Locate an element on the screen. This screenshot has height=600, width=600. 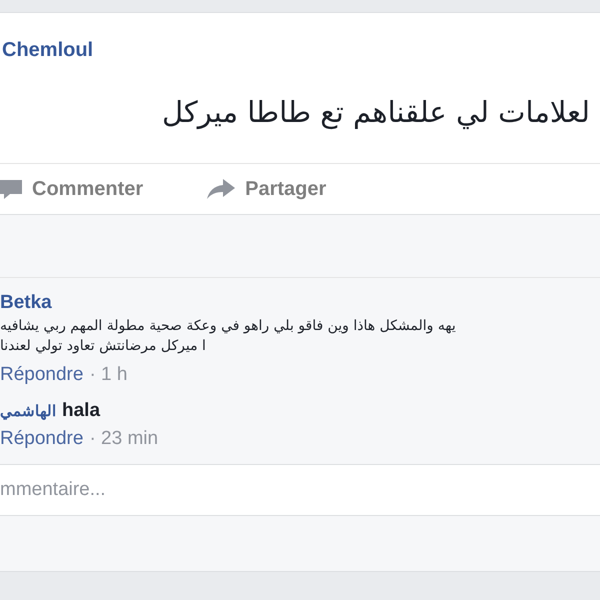
share-button: Partager is located at coordinates (266, 189).